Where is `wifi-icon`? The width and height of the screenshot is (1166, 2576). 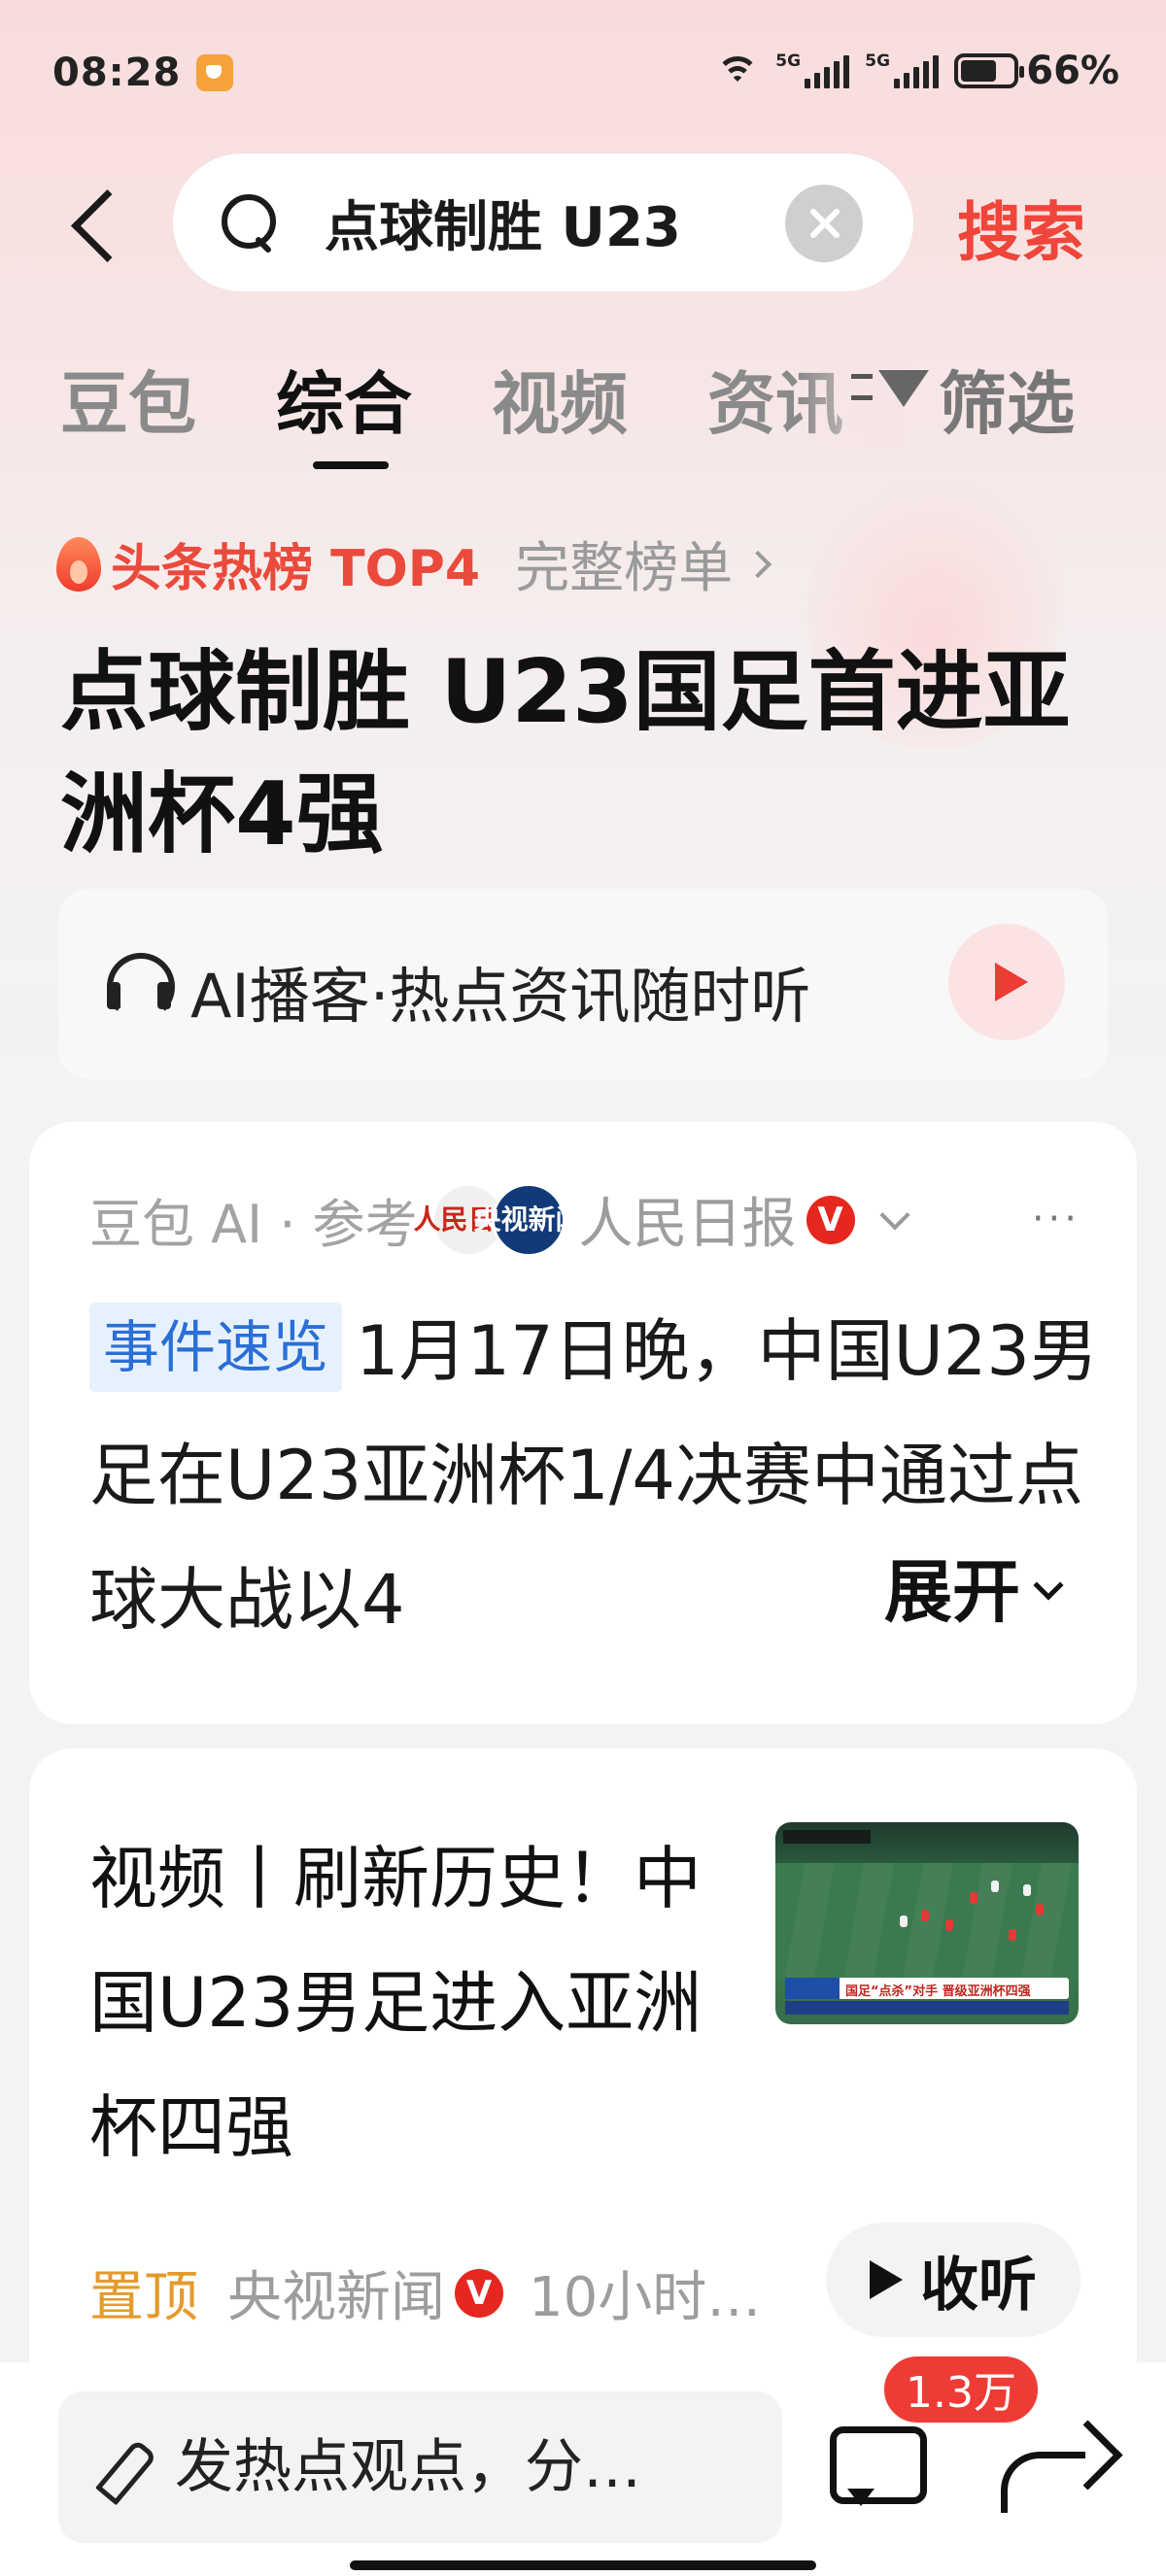
wifi-icon is located at coordinates (737, 70).